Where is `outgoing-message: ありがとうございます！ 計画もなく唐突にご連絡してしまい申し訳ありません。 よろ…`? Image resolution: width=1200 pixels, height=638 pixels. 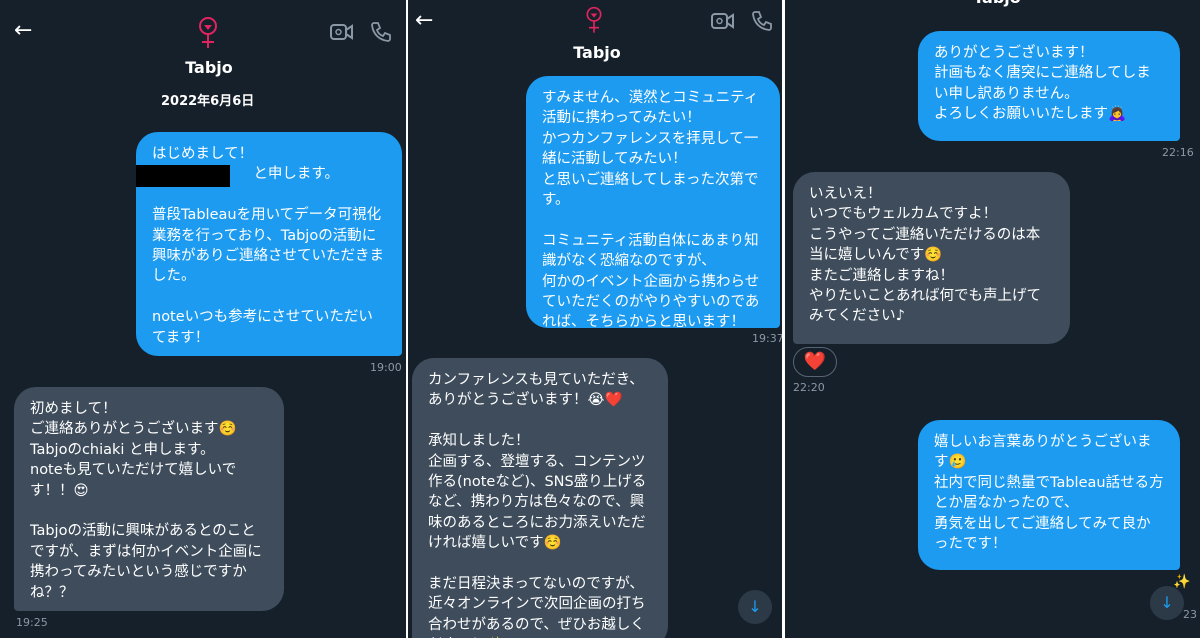 outgoing-message: ありがとうございます！ 計画もなく唐突にご連絡してしまい申し訳ありません。 よろ… is located at coordinates (1049, 86).